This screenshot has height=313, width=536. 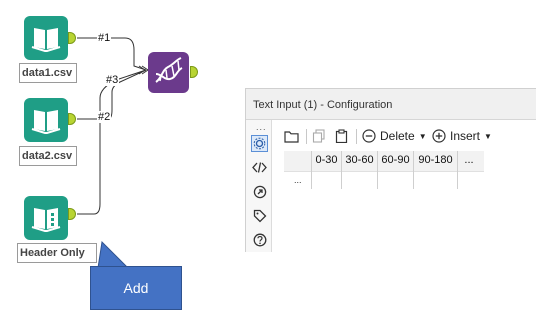 What do you see at coordinates (360, 170) in the screenshot?
I see `column-header: 30-60` at bounding box center [360, 170].